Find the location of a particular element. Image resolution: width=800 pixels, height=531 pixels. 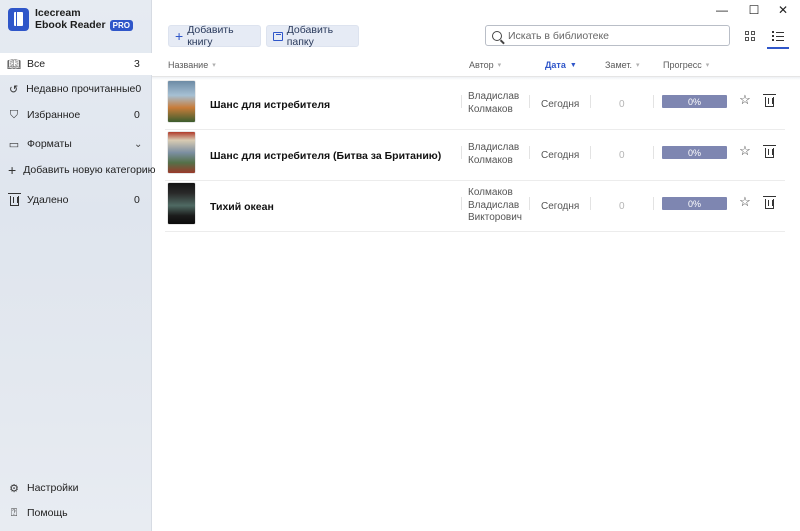

book-title: Тихий океан is located at coordinates (242, 207).